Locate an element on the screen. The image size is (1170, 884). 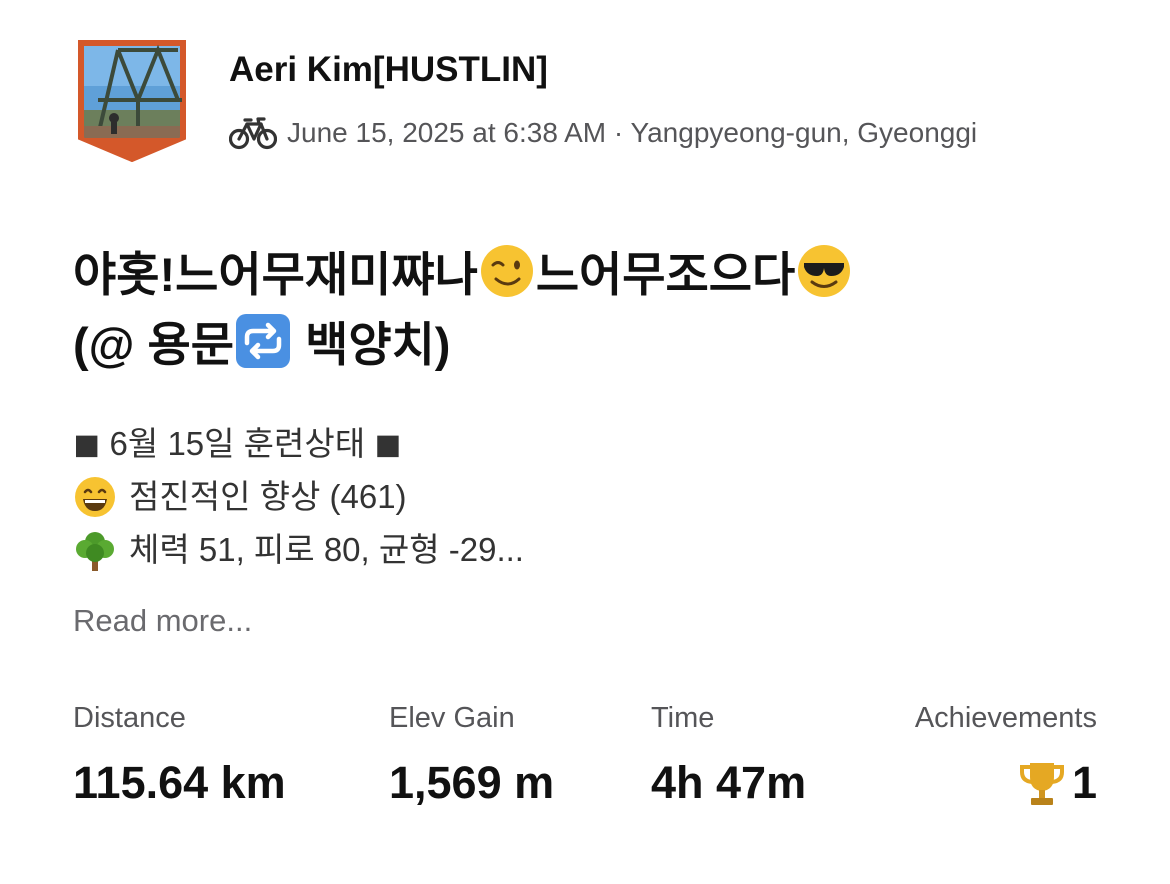
stat-distance: Distance 115.64 km is located at coordinates (179, 755).